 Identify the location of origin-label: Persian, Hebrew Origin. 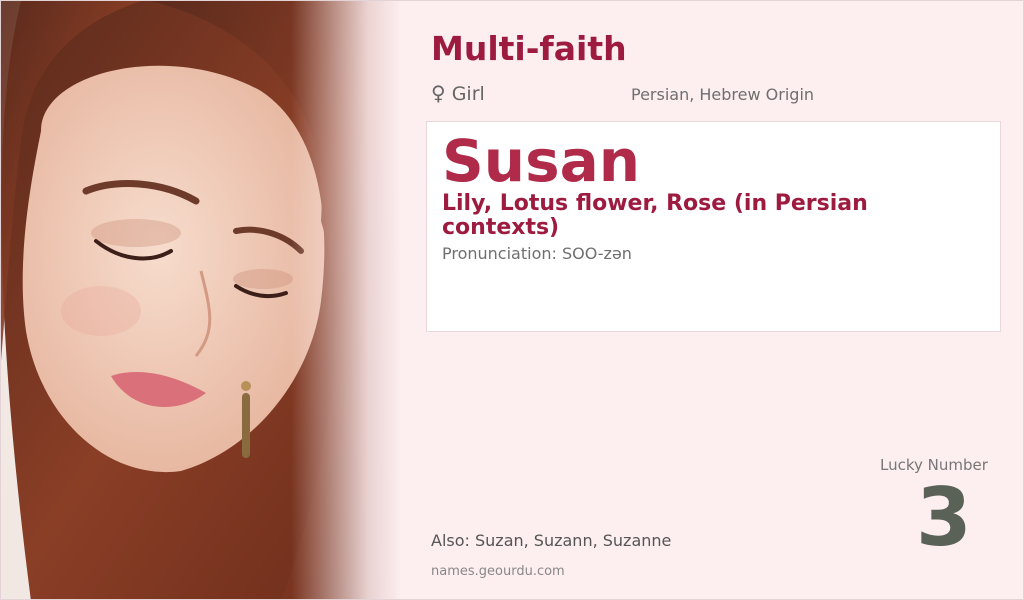
(723, 94).